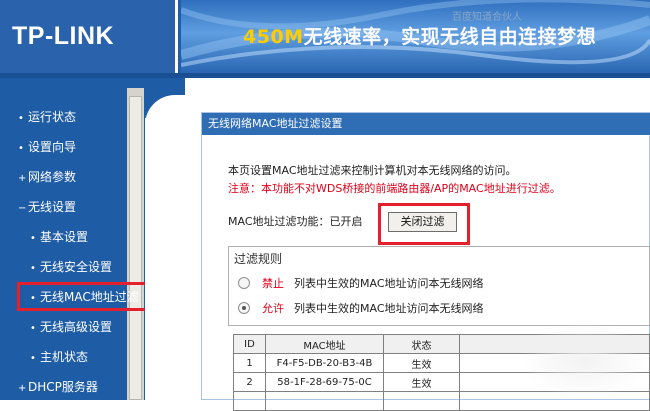 Image resolution: width=650 pixels, height=411 pixels. I want to click on sidebar-item-label: 无线设置, so click(52, 207).